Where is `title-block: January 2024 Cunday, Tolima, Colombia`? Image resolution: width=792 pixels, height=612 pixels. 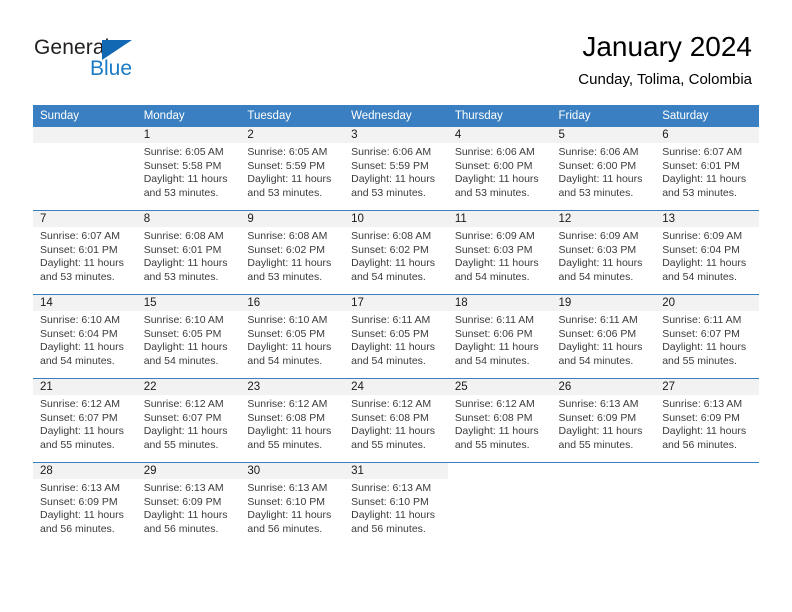
title-block: January 2024 Cunday, Tolima, Colombia is located at coordinates (665, 60).